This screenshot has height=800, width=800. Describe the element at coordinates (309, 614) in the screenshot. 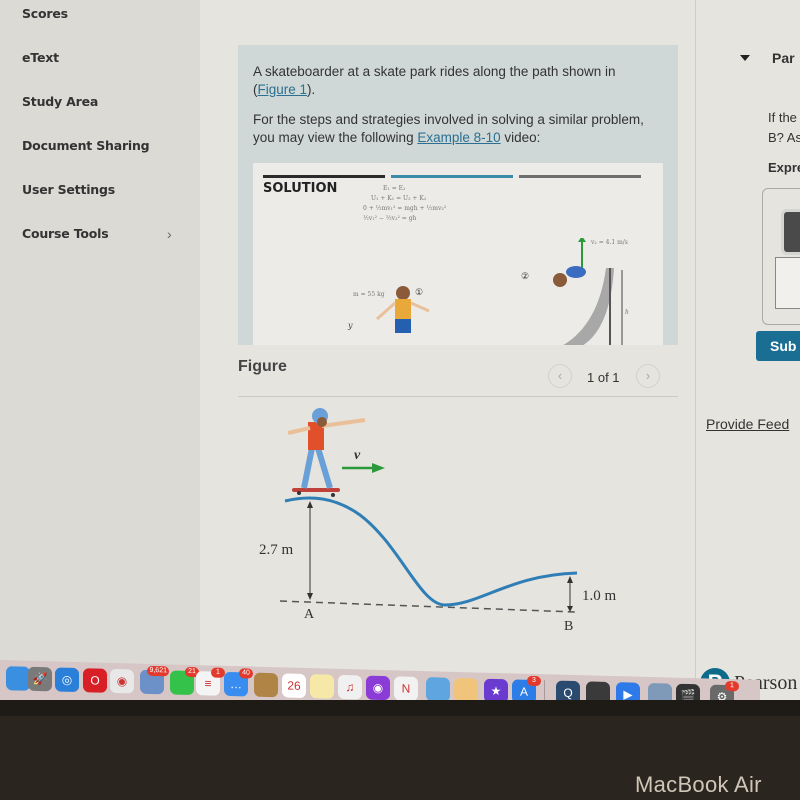

I see `point-a-label: A` at that location.